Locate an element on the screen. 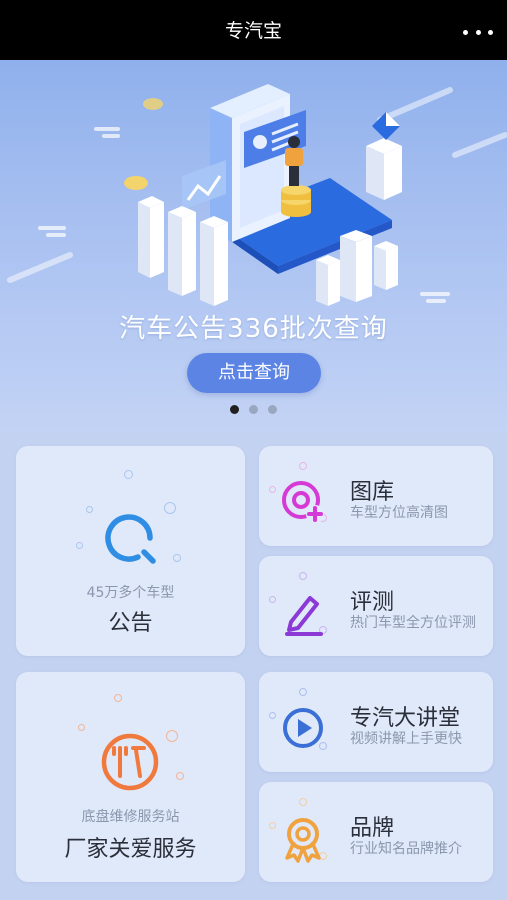  brand-card: 品牌 行业知名品牌推介 is located at coordinates (376, 832).